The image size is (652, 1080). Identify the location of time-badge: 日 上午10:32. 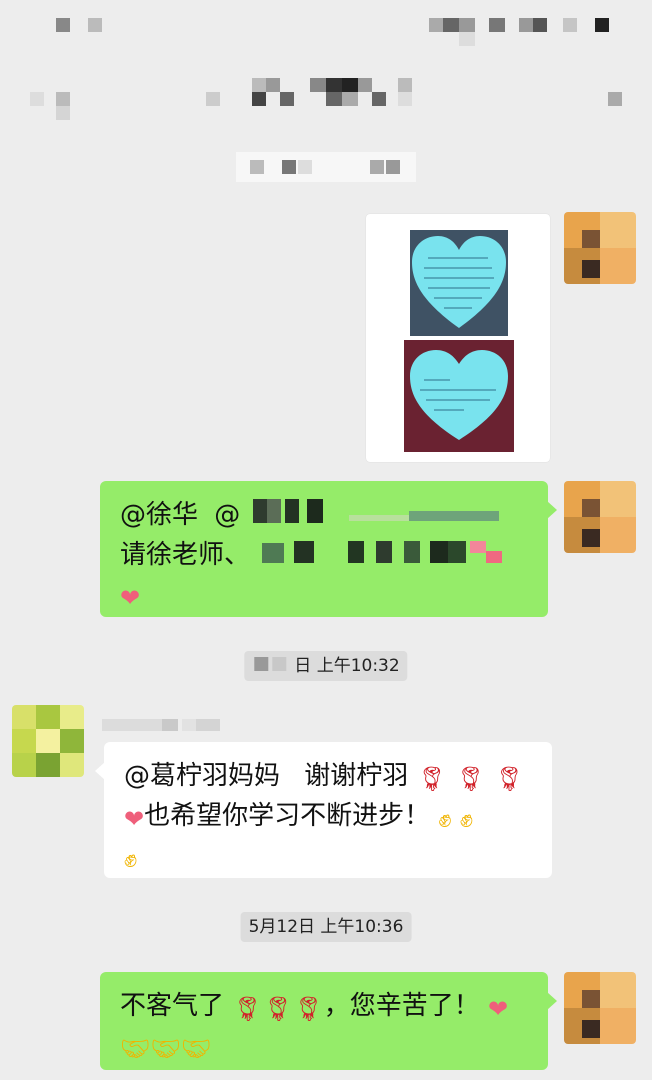
(326, 666).